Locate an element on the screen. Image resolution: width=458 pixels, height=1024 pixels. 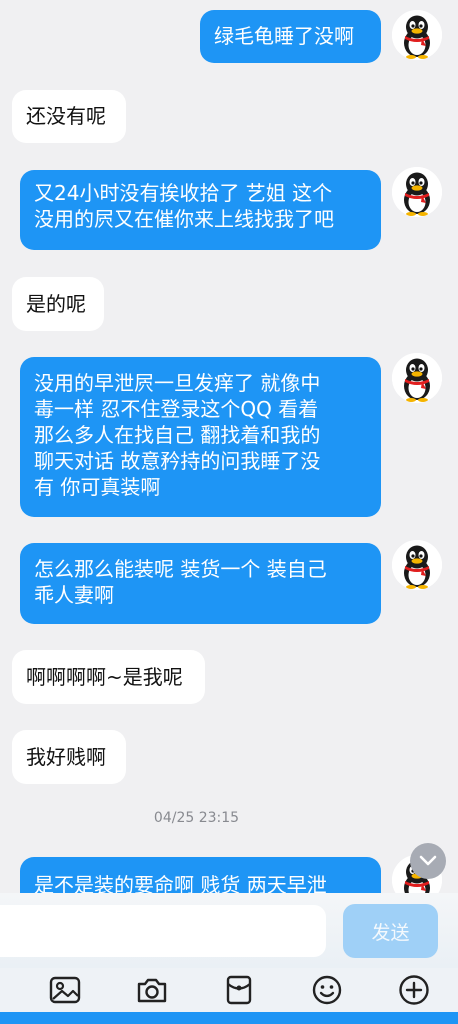
message-bubble-incoming: 是的呢 is located at coordinates (58, 304).